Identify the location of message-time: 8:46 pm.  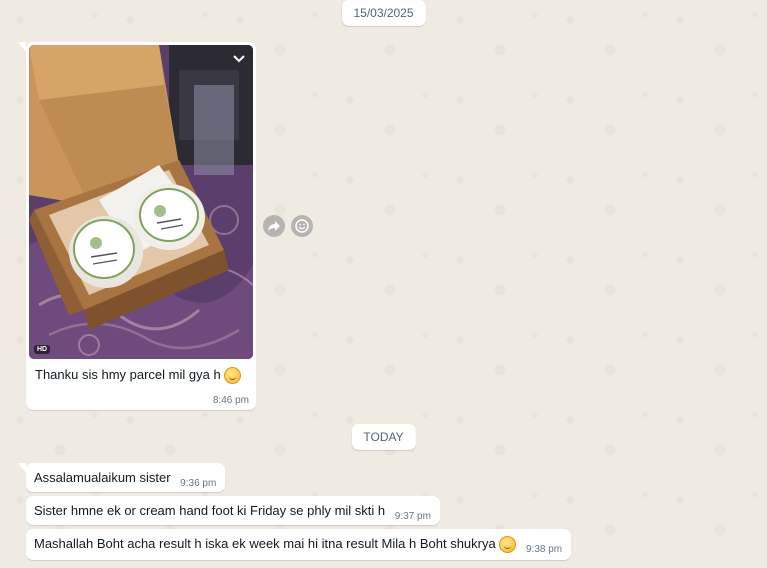
(230, 400).